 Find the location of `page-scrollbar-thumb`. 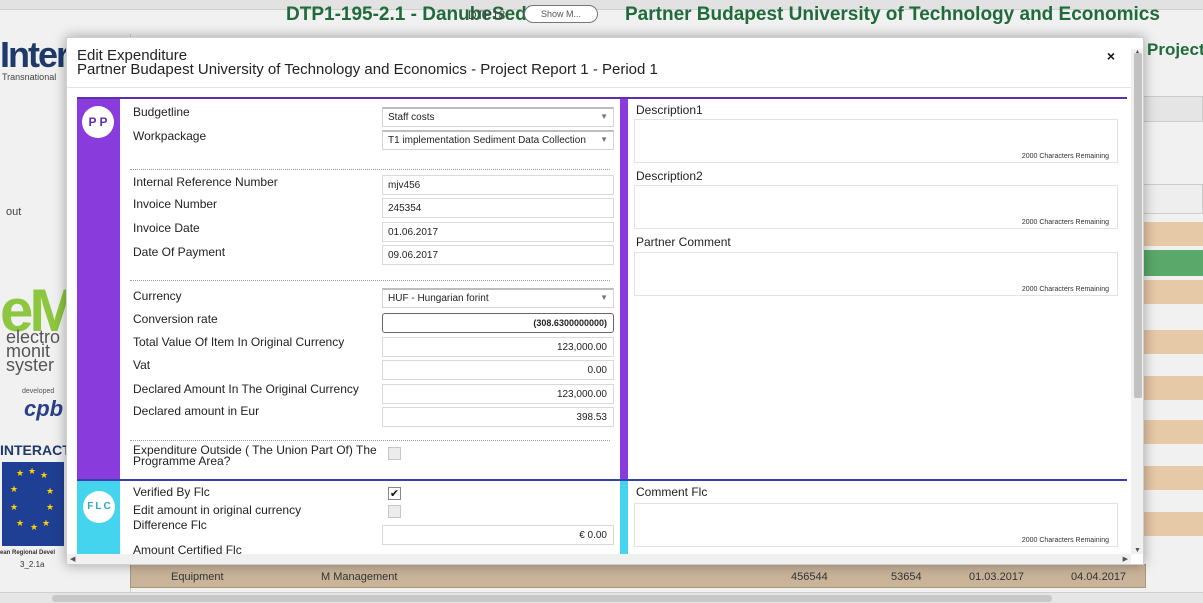

page-scrollbar-thumb is located at coordinates (552, 598).